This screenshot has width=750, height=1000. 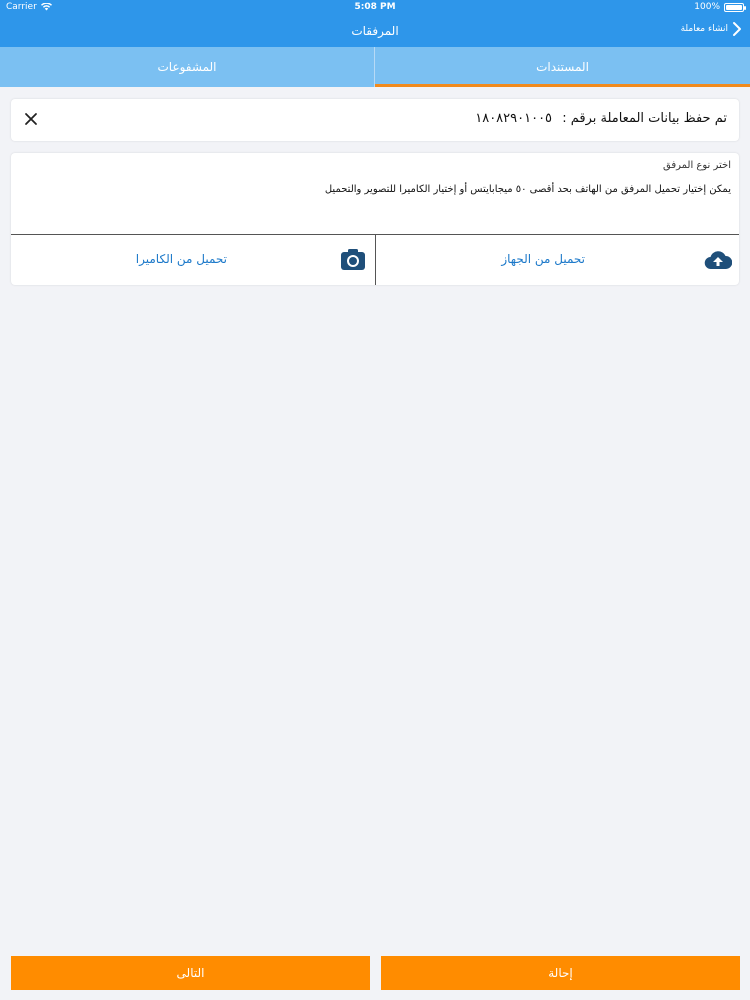 What do you see at coordinates (697, 165) in the screenshot?
I see `attachment-type-label: اختر نوع المرفق` at bounding box center [697, 165].